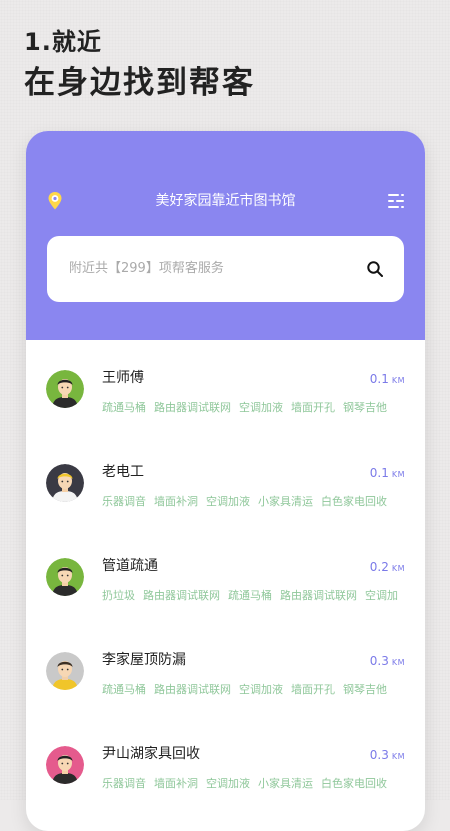  What do you see at coordinates (130, 566) in the screenshot?
I see `provider-name: 管道疏通` at bounding box center [130, 566].